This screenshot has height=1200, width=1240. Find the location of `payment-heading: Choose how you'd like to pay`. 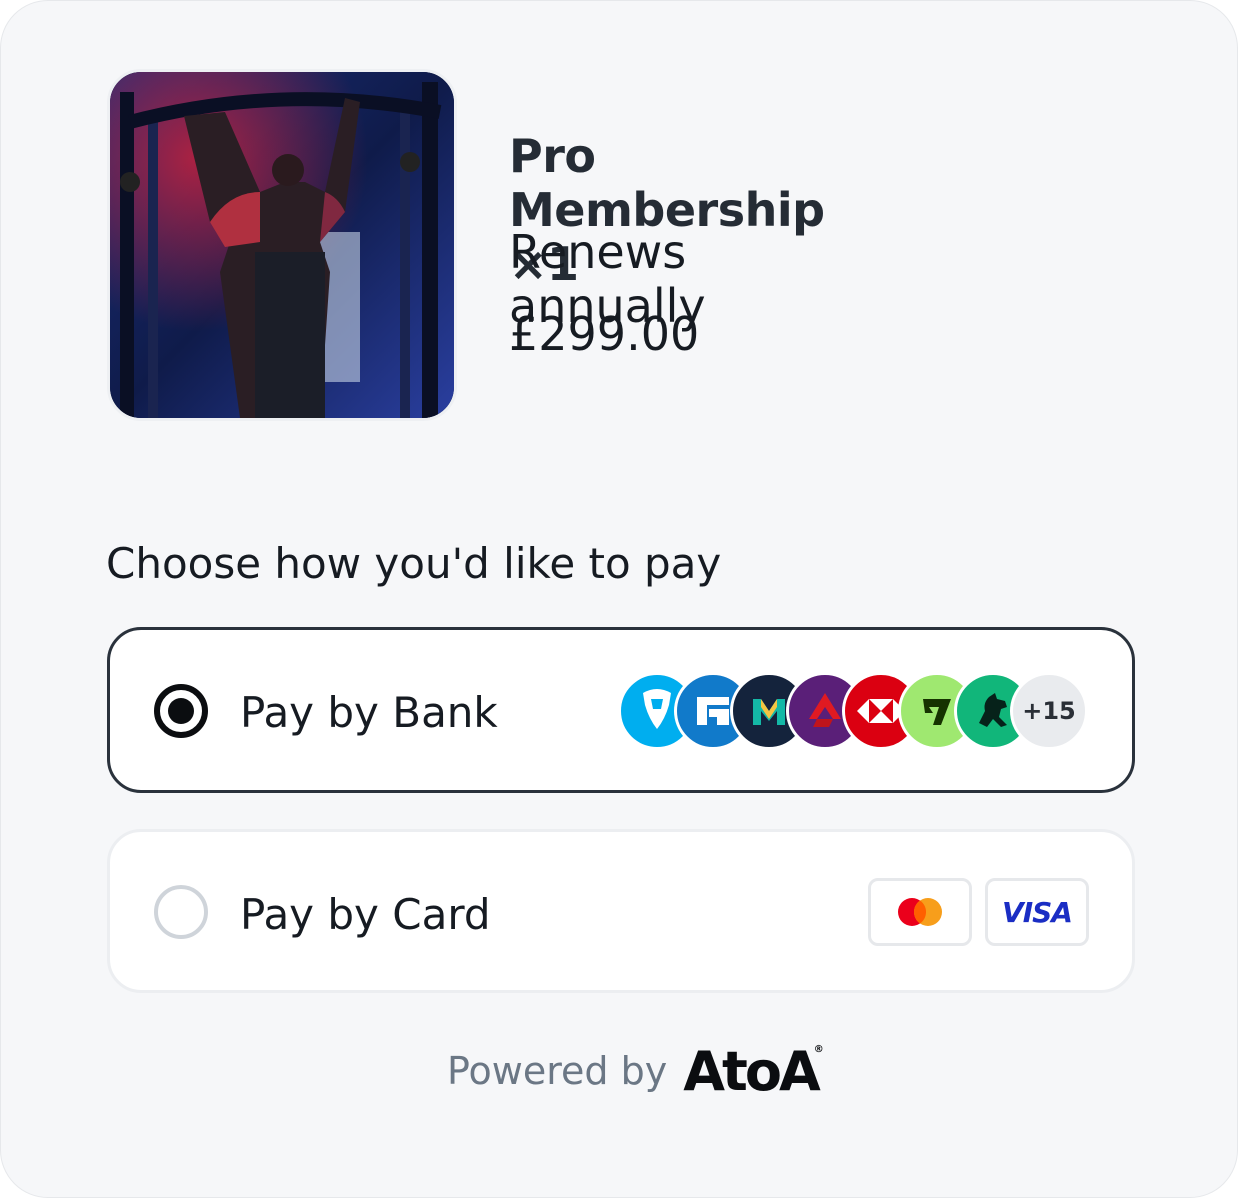

payment-heading: Choose how you'd like to pay is located at coordinates (414, 563).